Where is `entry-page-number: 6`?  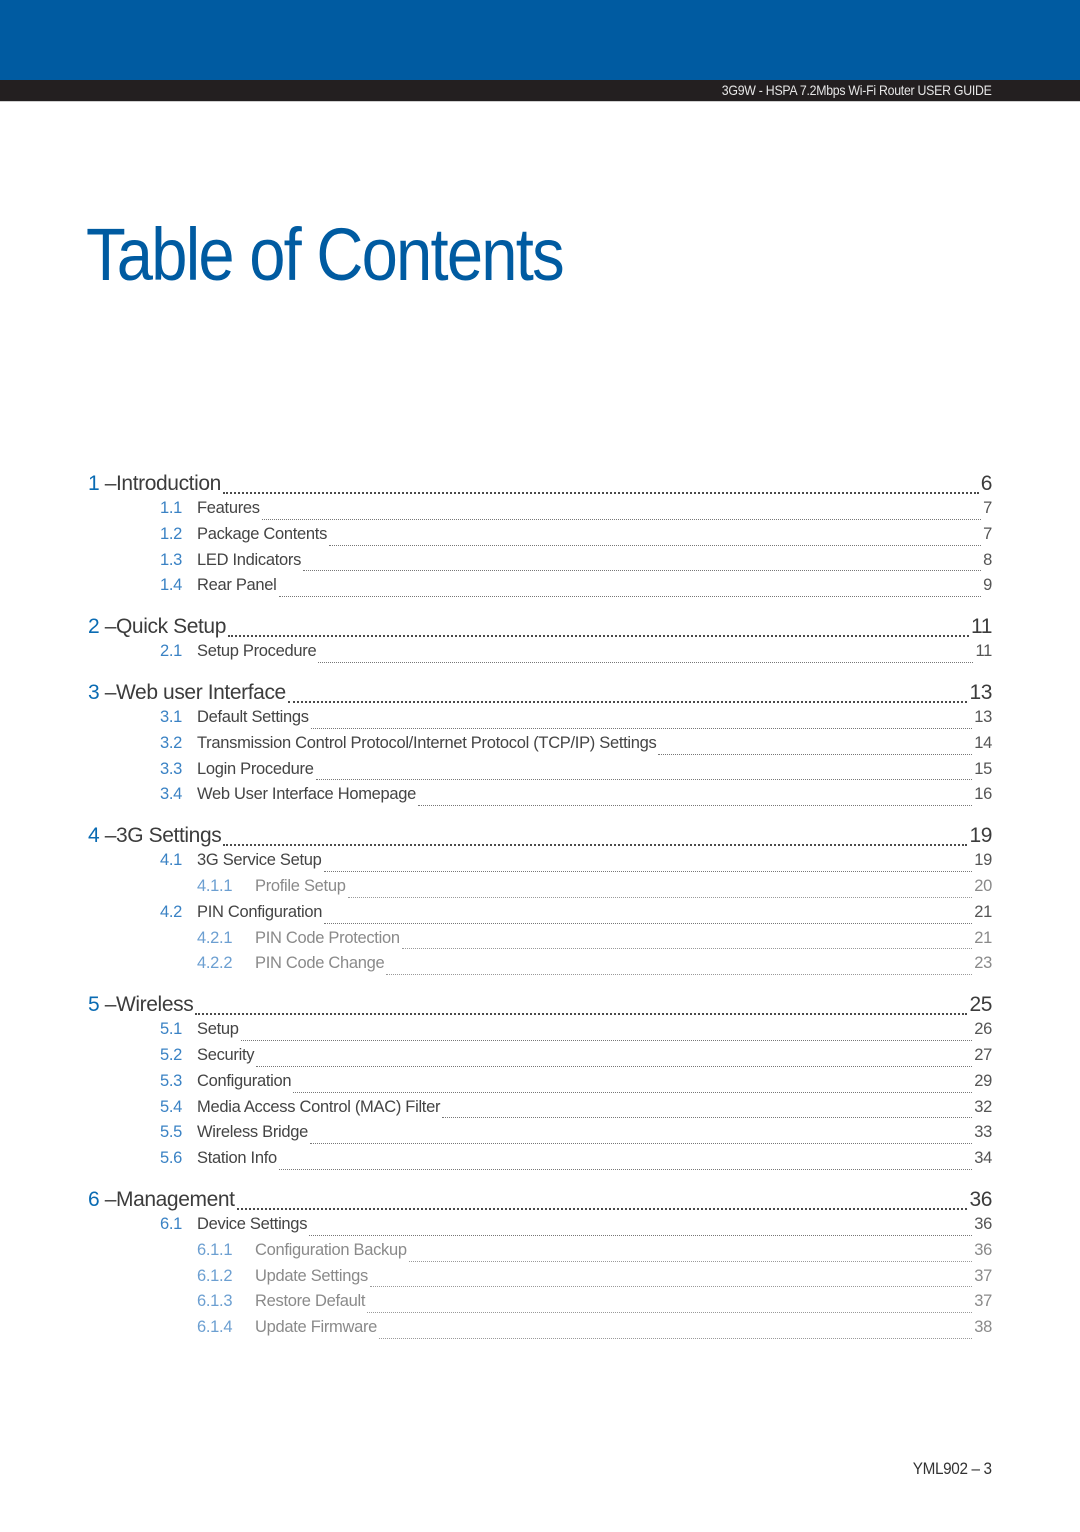 entry-page-number: 6 is located at coordinates (986, 483).